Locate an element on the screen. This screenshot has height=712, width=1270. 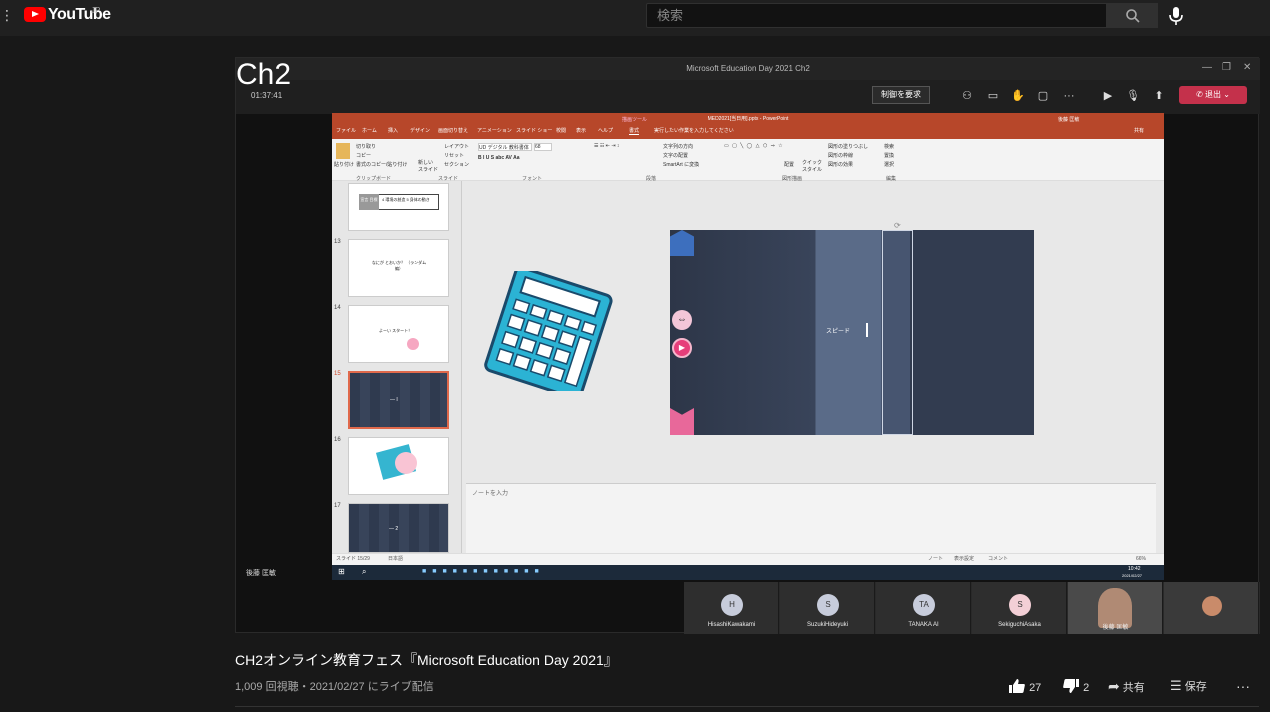
play-button-icon: ▶ is located at coordinates (682, 348).